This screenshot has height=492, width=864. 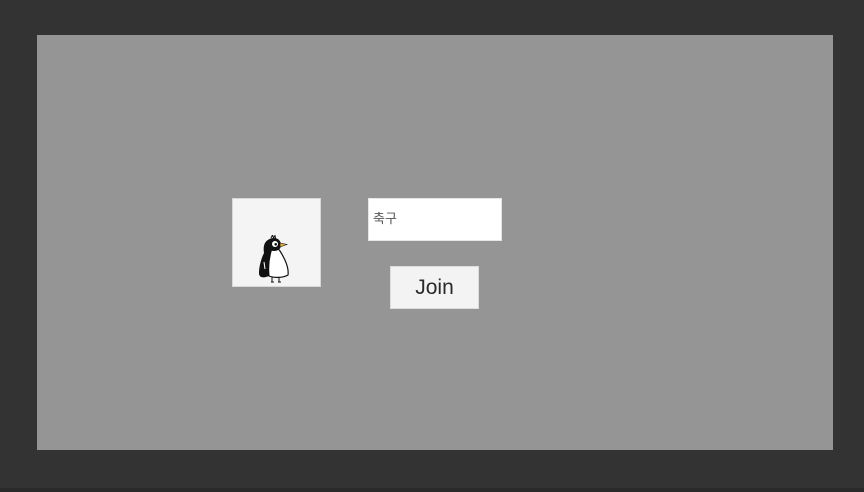 I want to click on name-input, so click(x=435, y=219).